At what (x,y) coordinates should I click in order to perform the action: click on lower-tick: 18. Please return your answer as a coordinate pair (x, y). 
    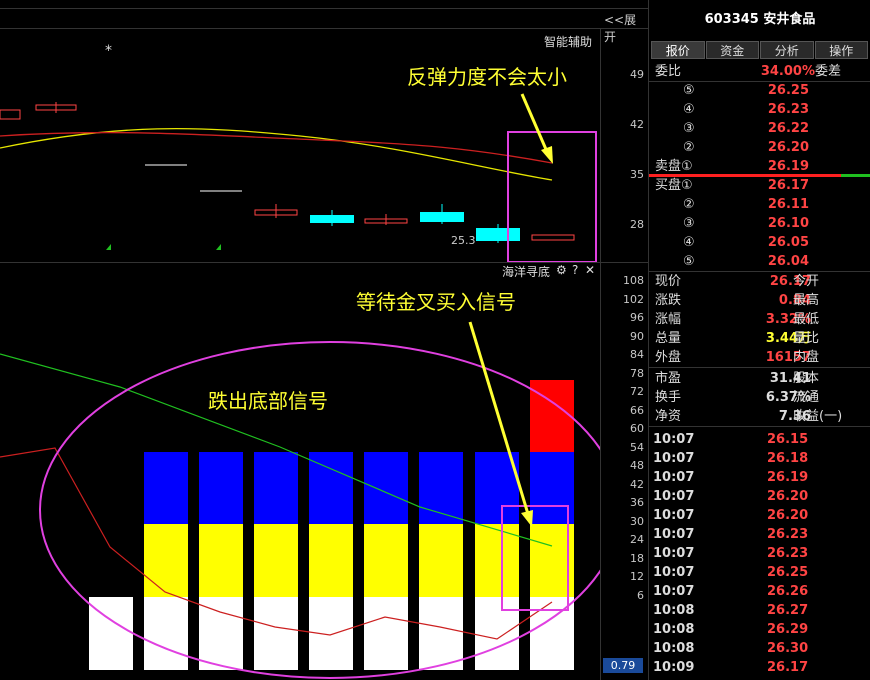
    Looking at the image, I should click on (637, 558).